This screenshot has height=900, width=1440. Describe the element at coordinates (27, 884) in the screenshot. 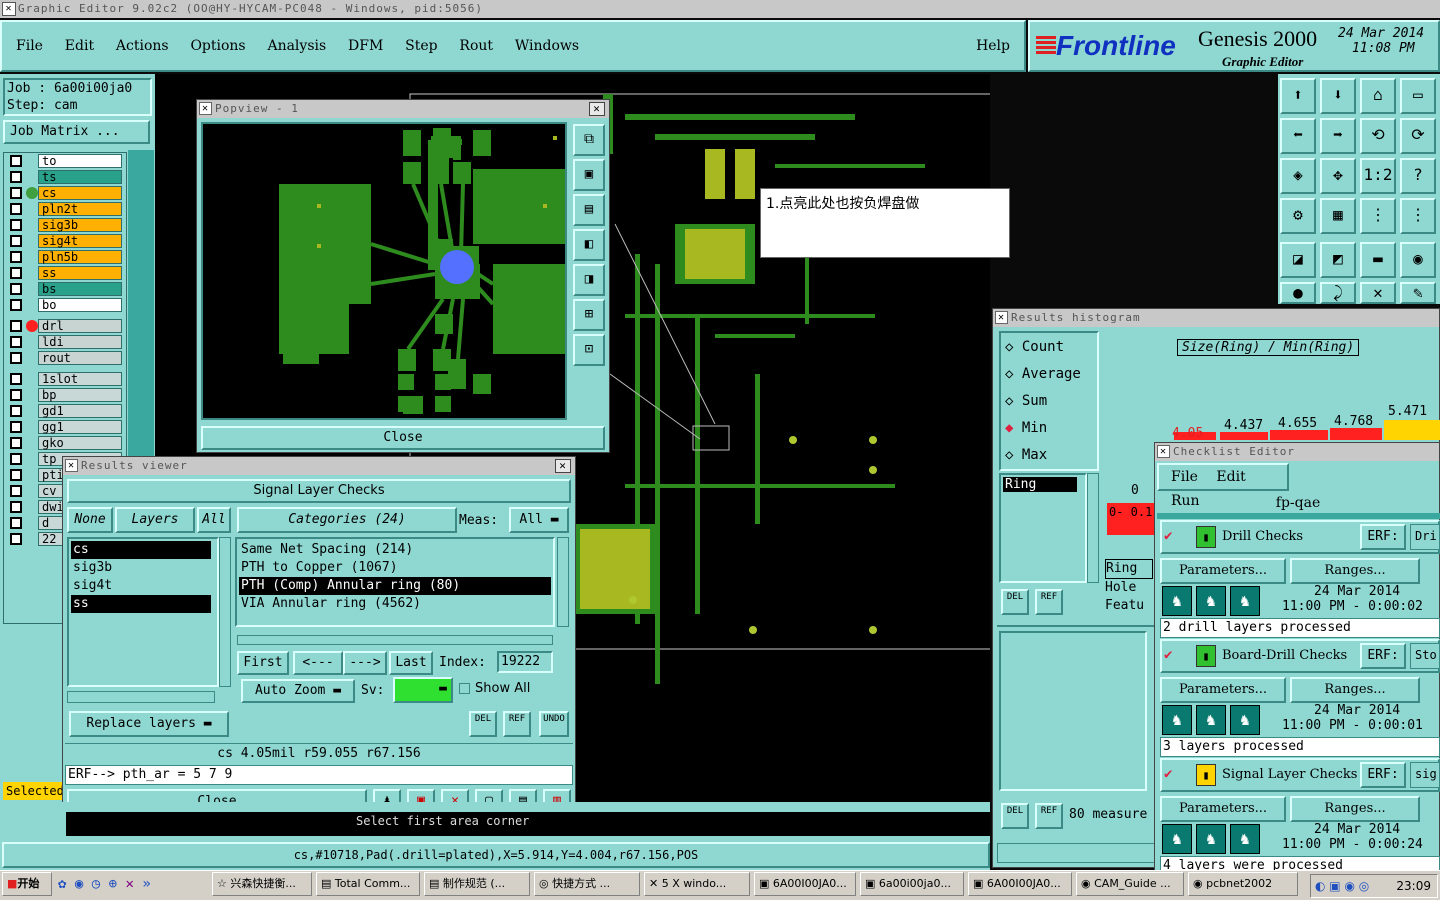

I see `start-button: ■开始` at that location.